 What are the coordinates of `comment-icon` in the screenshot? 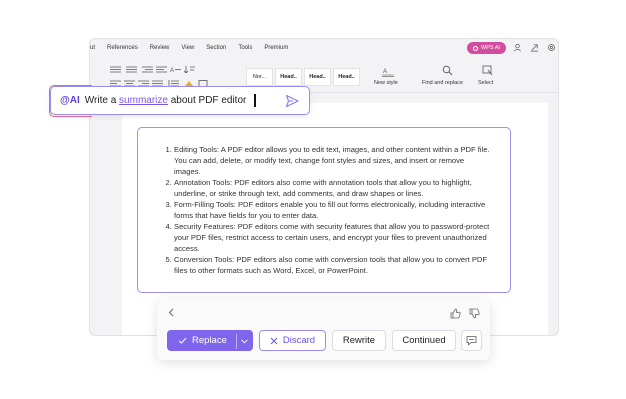 It's located at (471, 341).